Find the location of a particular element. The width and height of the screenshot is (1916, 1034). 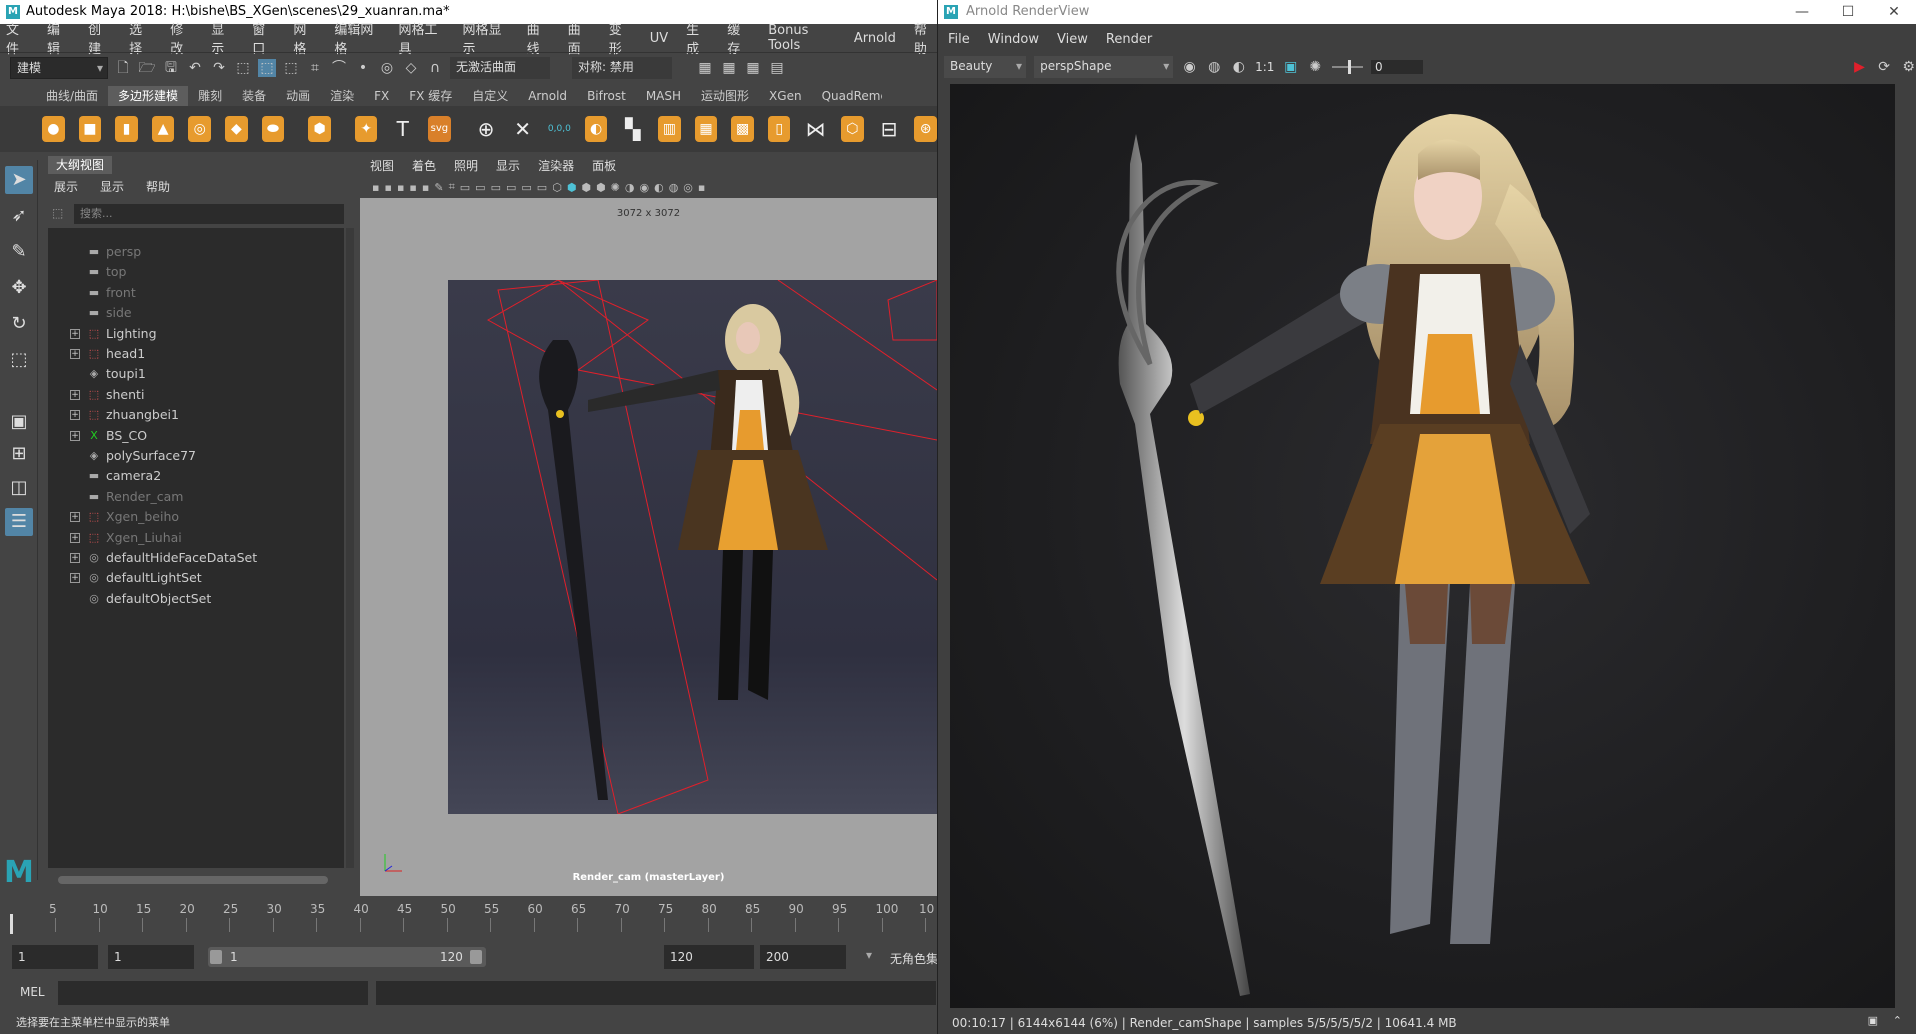

shelf-tab-motion-graphics: 运动图形 is located at coordinates (725, 96).